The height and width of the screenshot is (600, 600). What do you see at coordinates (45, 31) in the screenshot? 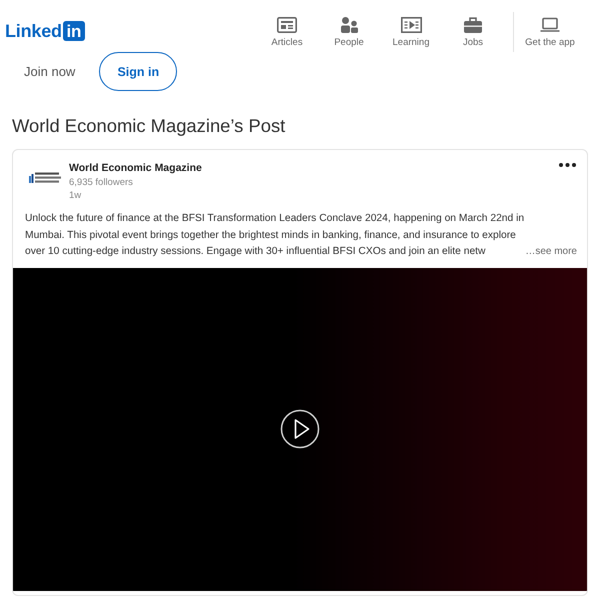
I see `logo-link: Linked in` at bounding box center [45, 31].